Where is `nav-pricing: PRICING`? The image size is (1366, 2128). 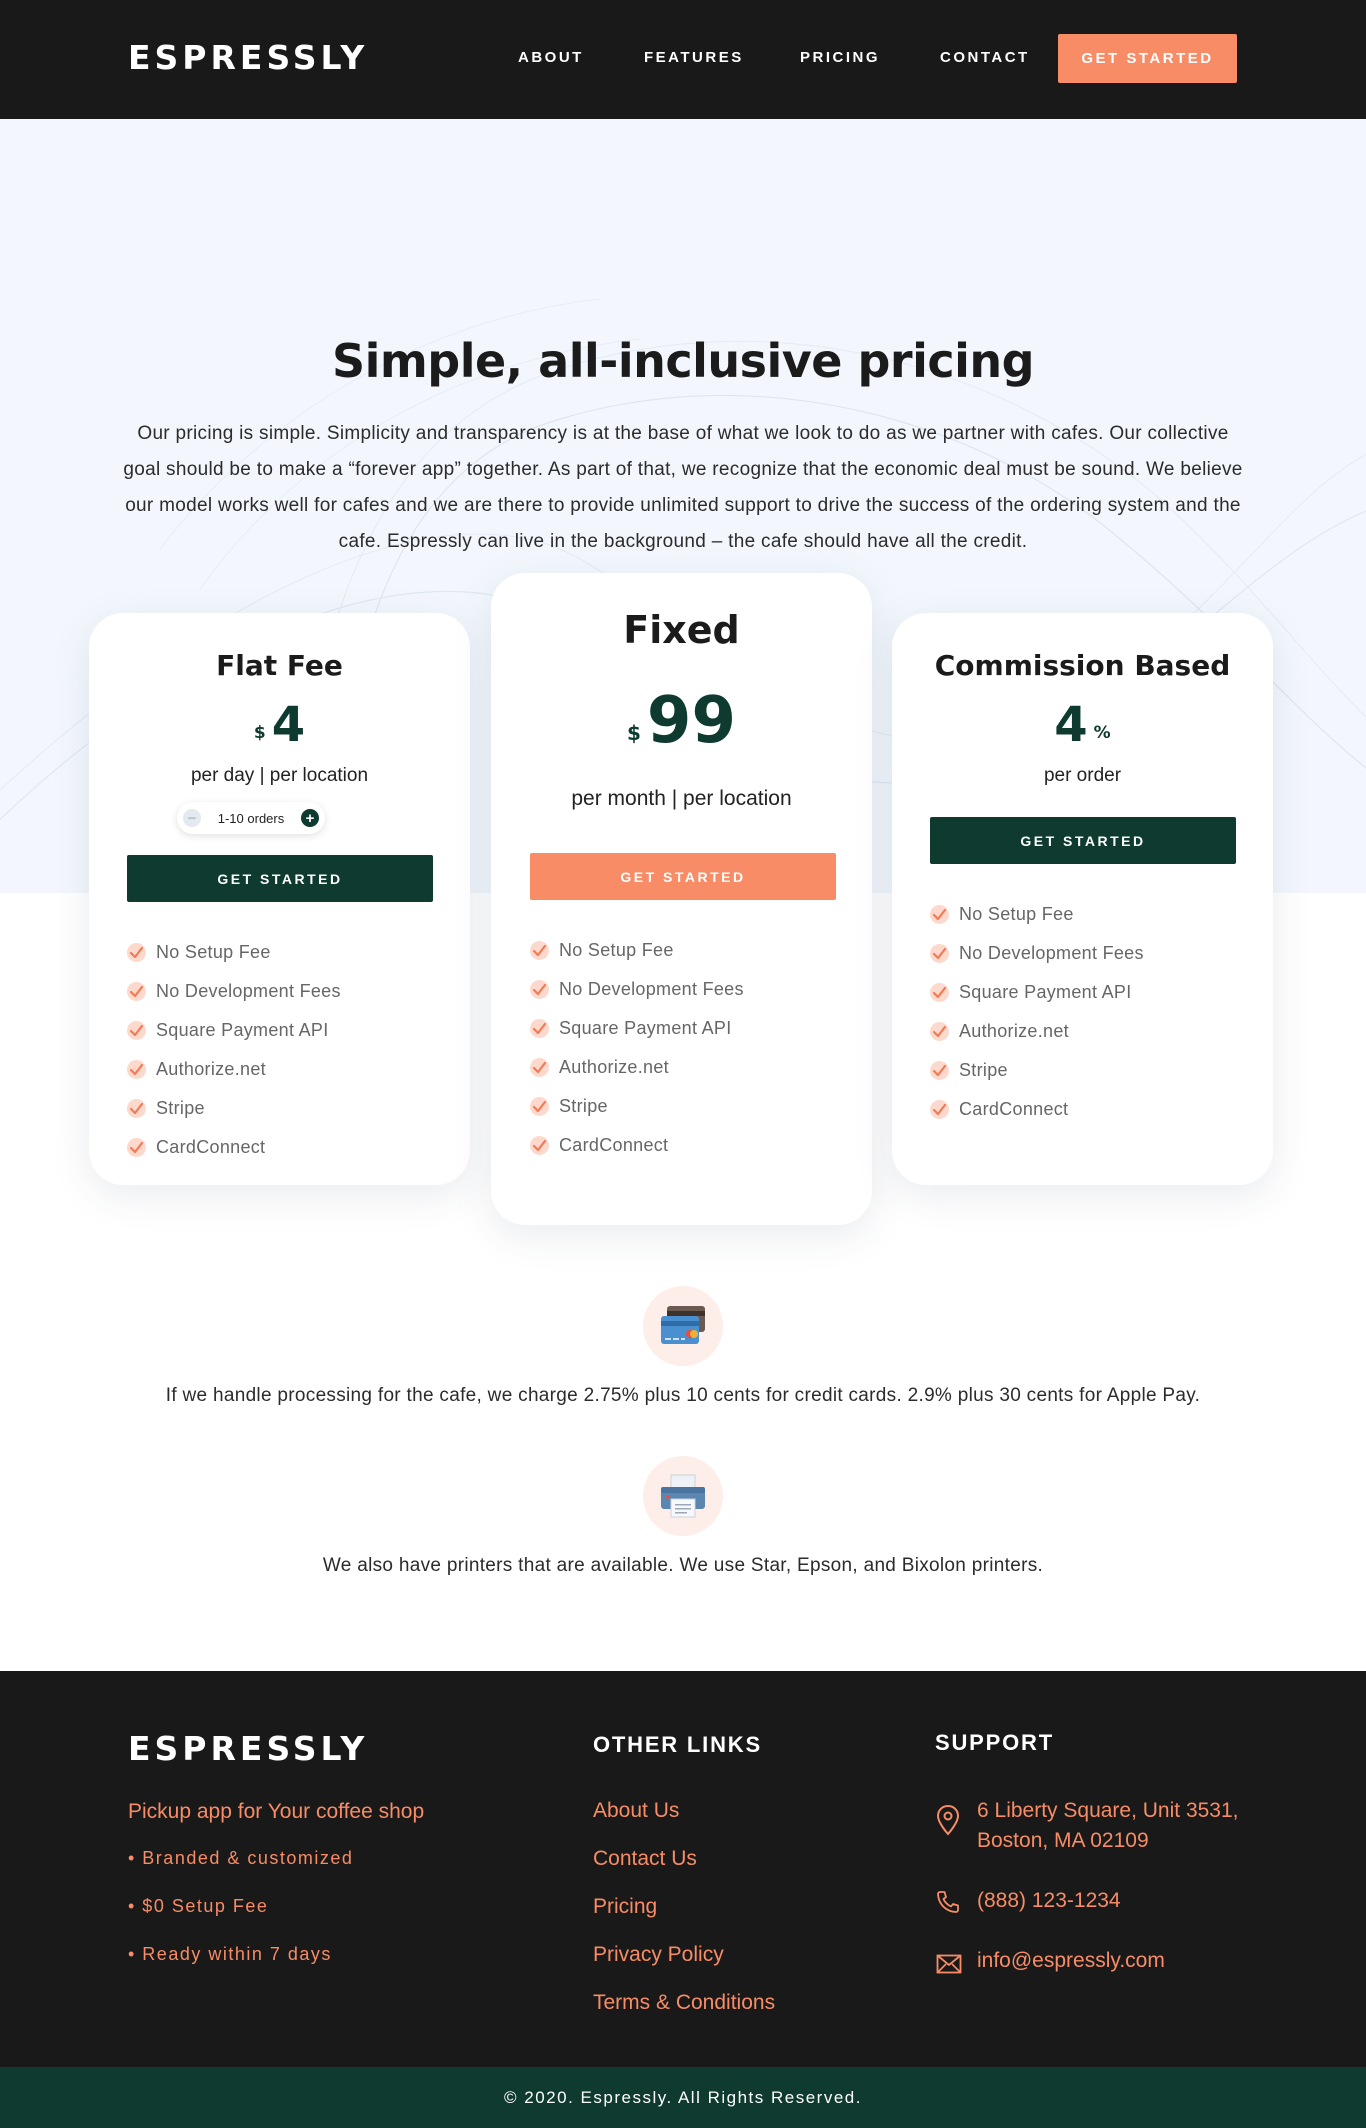
nav-pricing: PRICING is located at coordinates (840, 58).